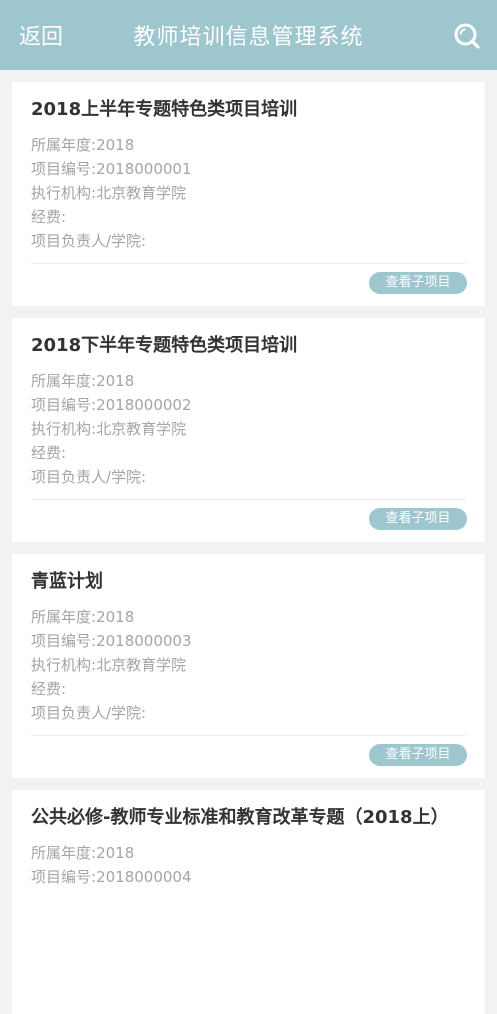 The height and width of the screenshot is (1014, 497). I want to click on top-bar: 返回 教师培训信息管理系统, so click(248, 35).